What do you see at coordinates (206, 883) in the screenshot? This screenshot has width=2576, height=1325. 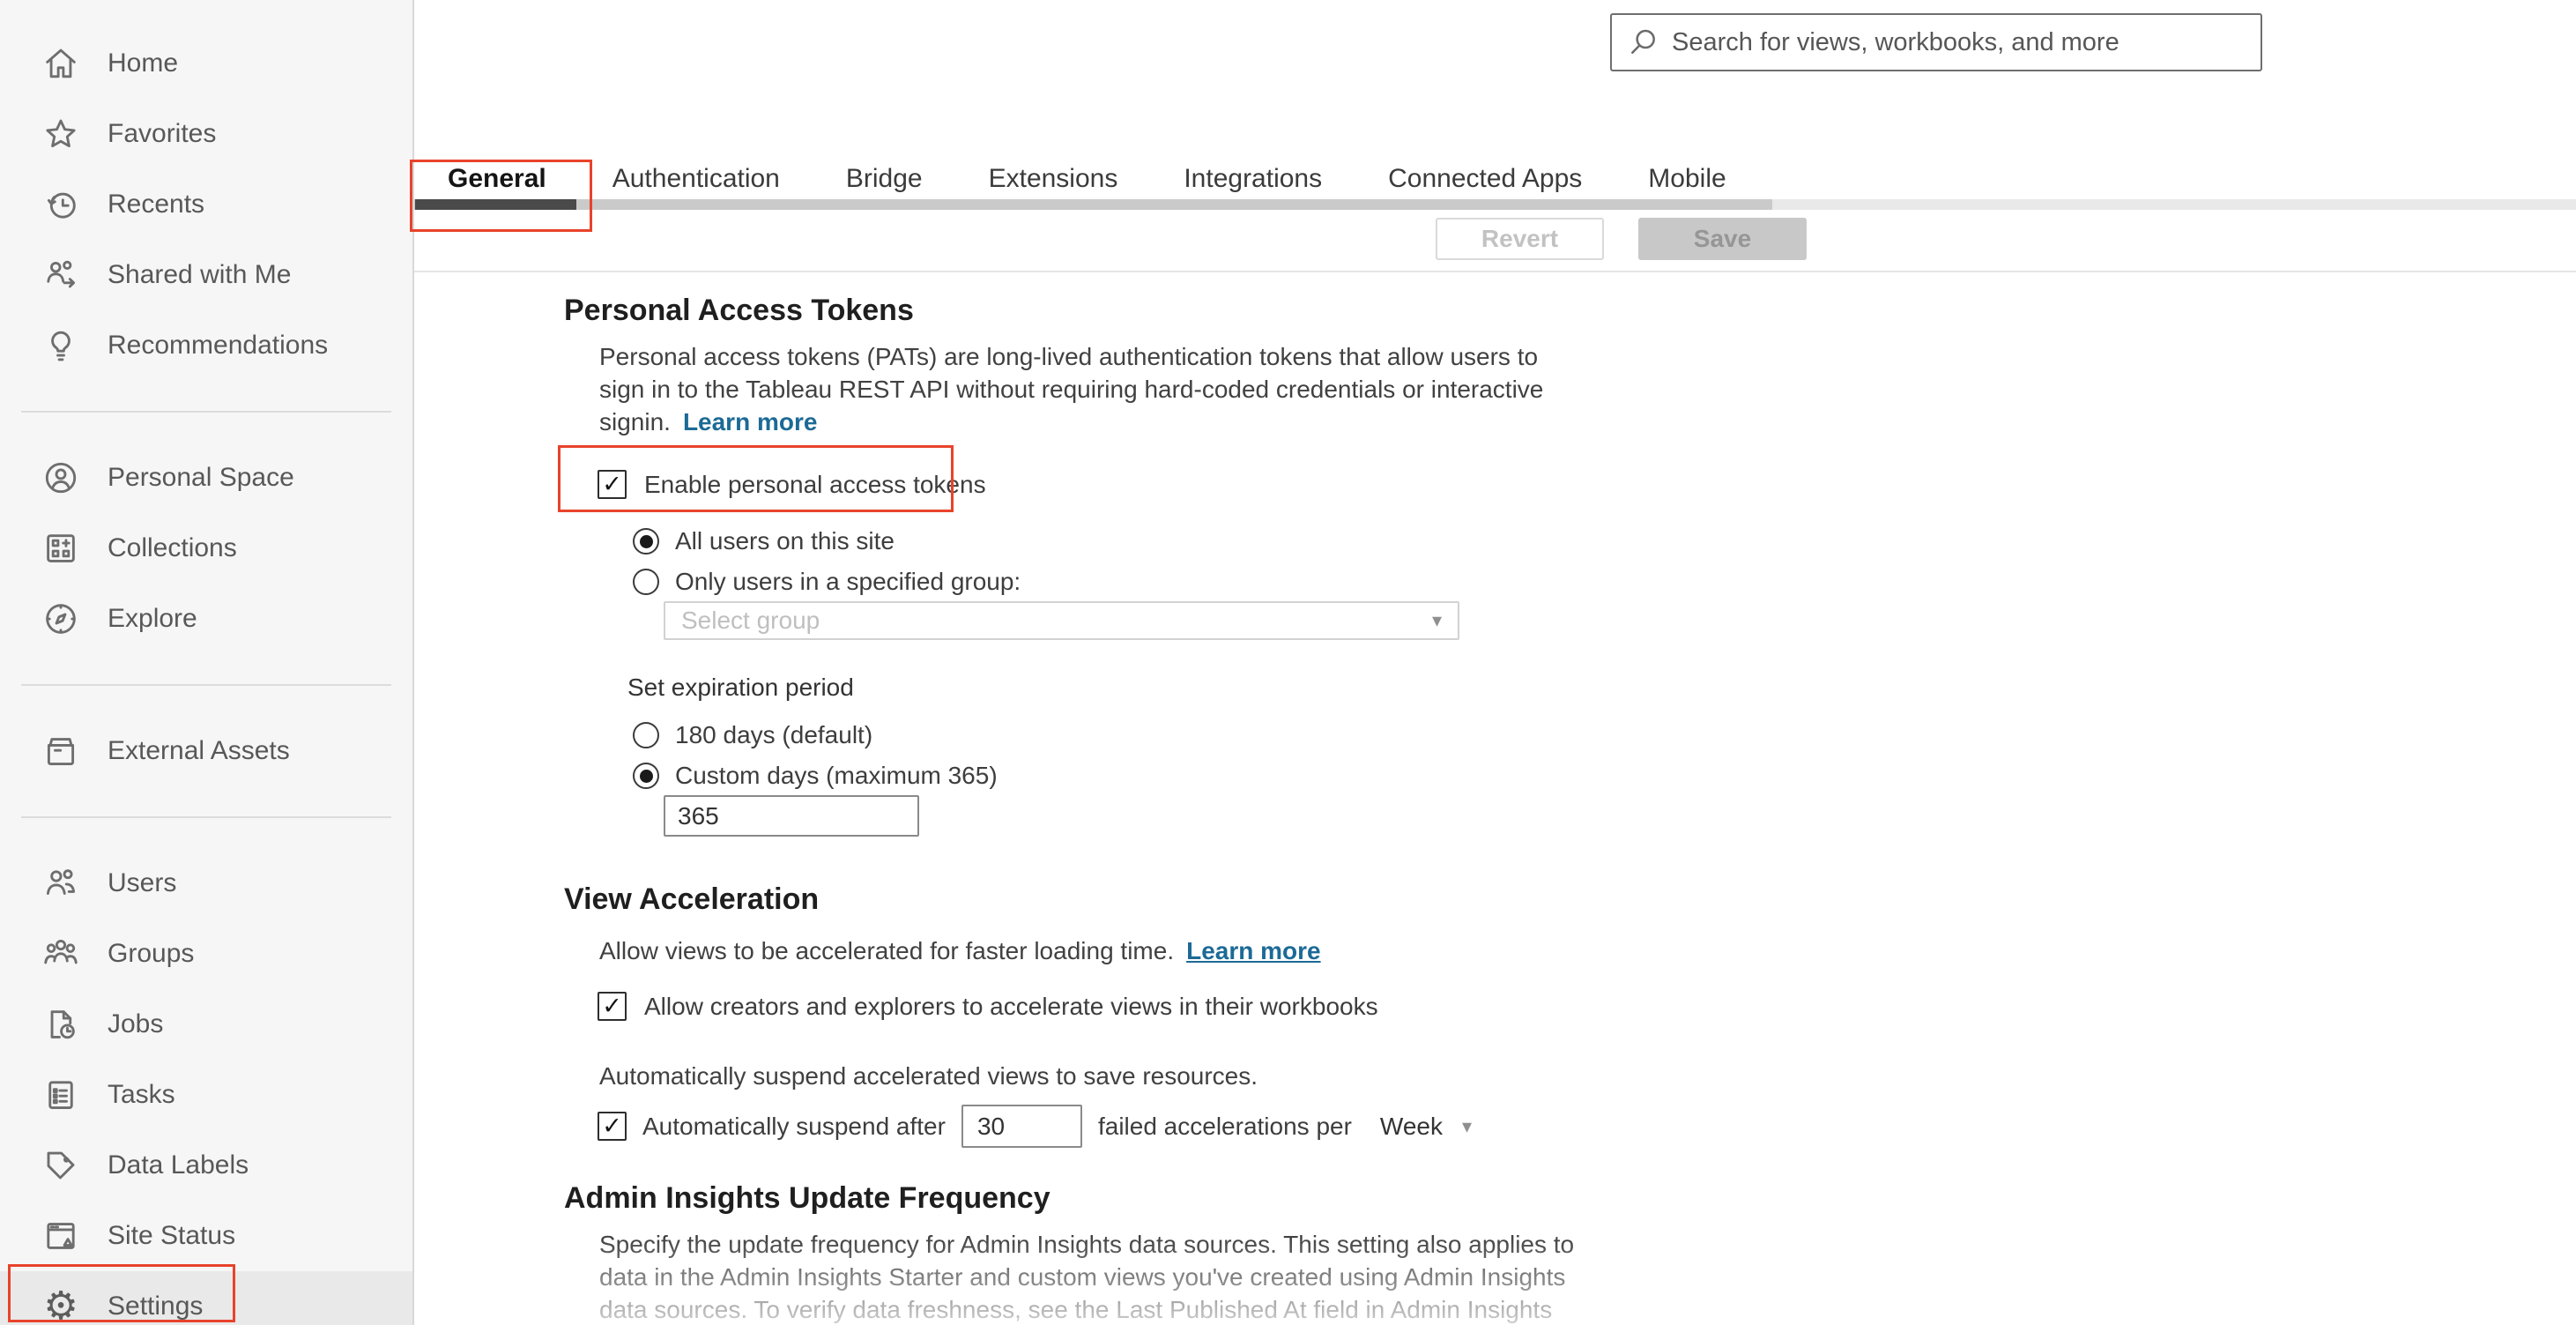 I see `sidebar-item-users: Users` at bounding box center [206, 883].